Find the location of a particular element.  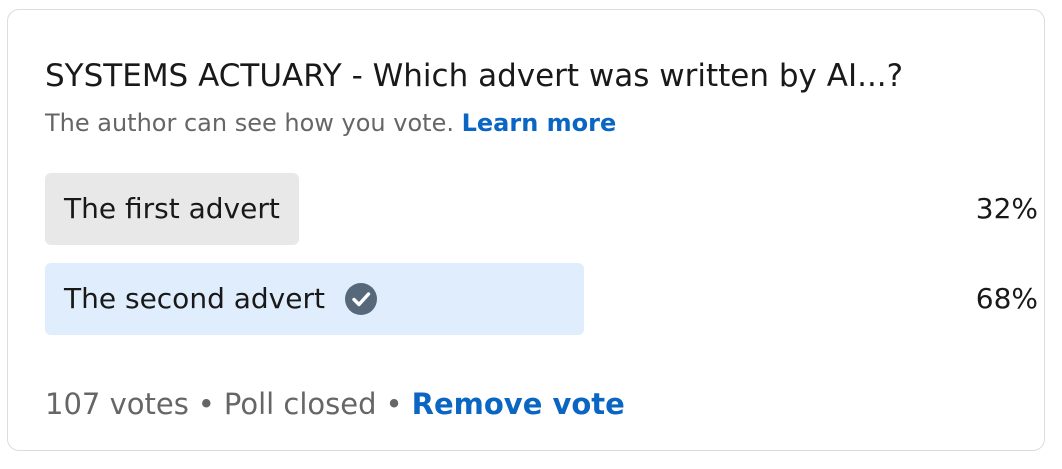

option-label-wrapper: The first advert is located at coordinates (172, 209).